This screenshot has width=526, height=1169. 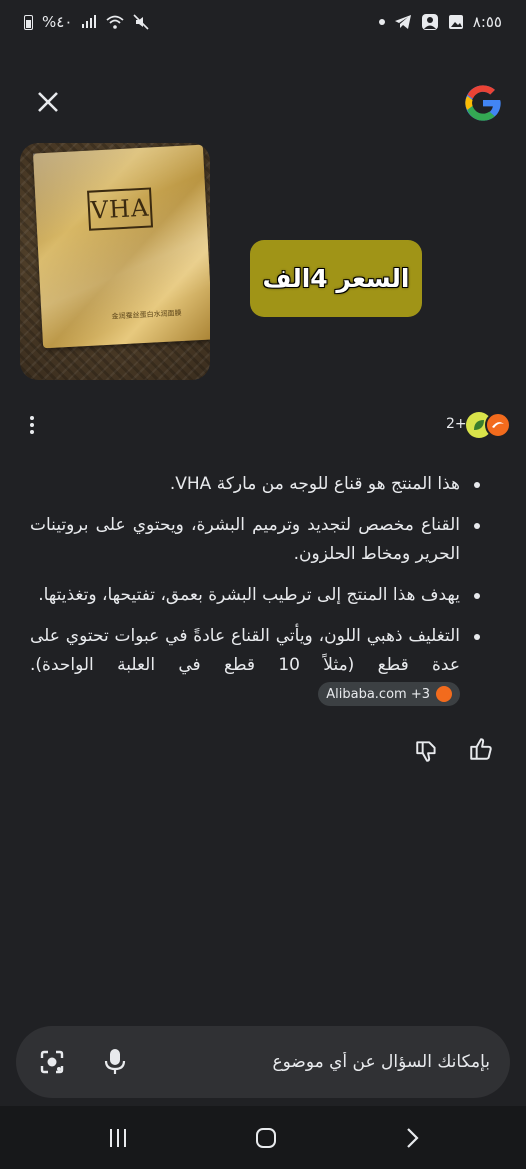 I want to click on battery-icon, so click(x=28, y=22).